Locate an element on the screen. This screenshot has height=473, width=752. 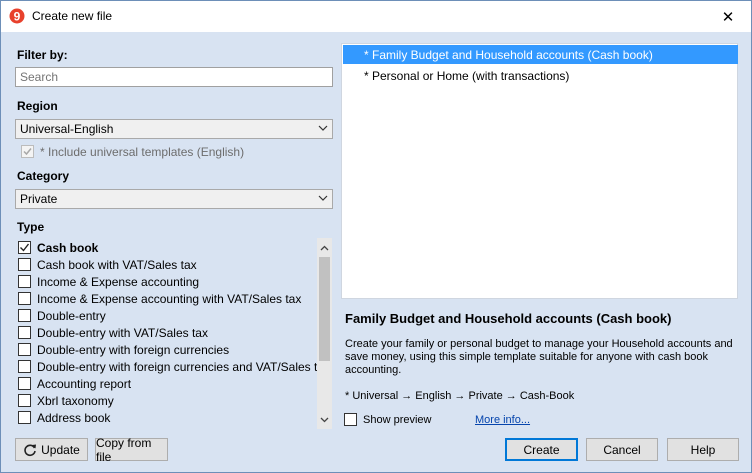
window-title: Create new file is located at coordinates (72, 16).